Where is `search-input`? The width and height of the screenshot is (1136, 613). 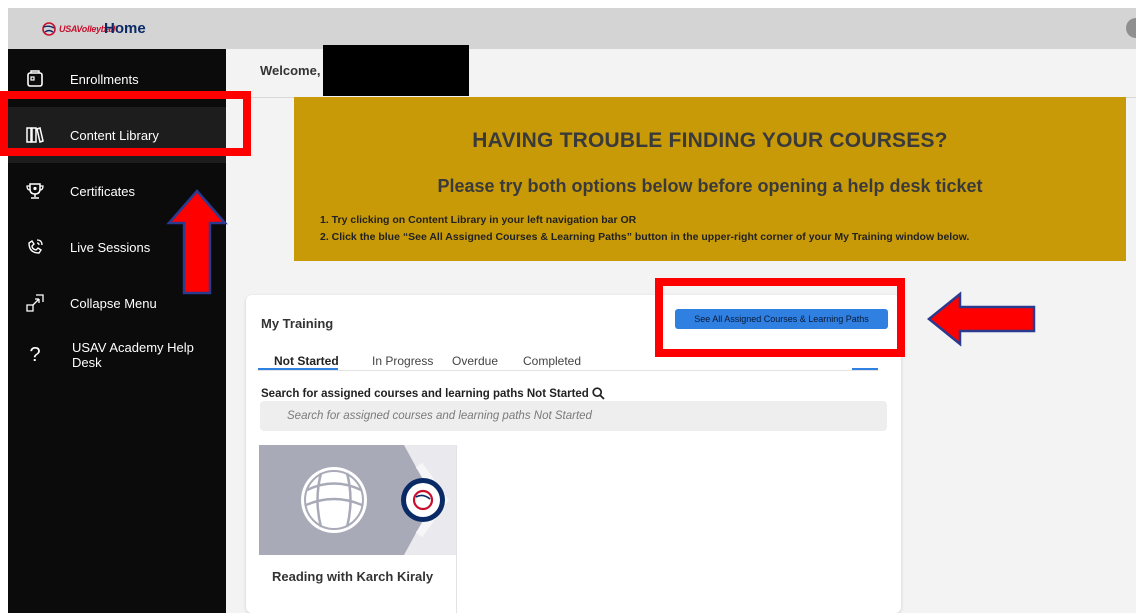 search-input is located at coordinates (573, 416).